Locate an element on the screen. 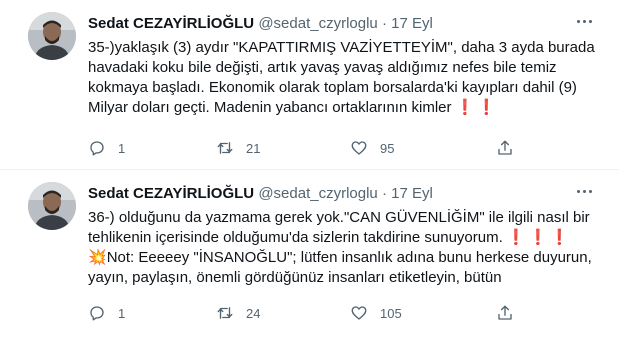 Image resolution: width=619 pixels, height=340 pixels. retweet-button: 24 is located at coordinates (238, 313).